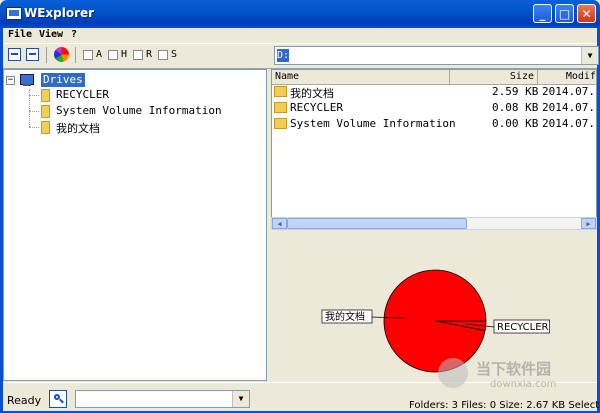 This screenshot has height=413, width=600. Describe the element at coordinates (139, 110) in the screenshot. I see `tree-item-label: System Volume Information` at that location.